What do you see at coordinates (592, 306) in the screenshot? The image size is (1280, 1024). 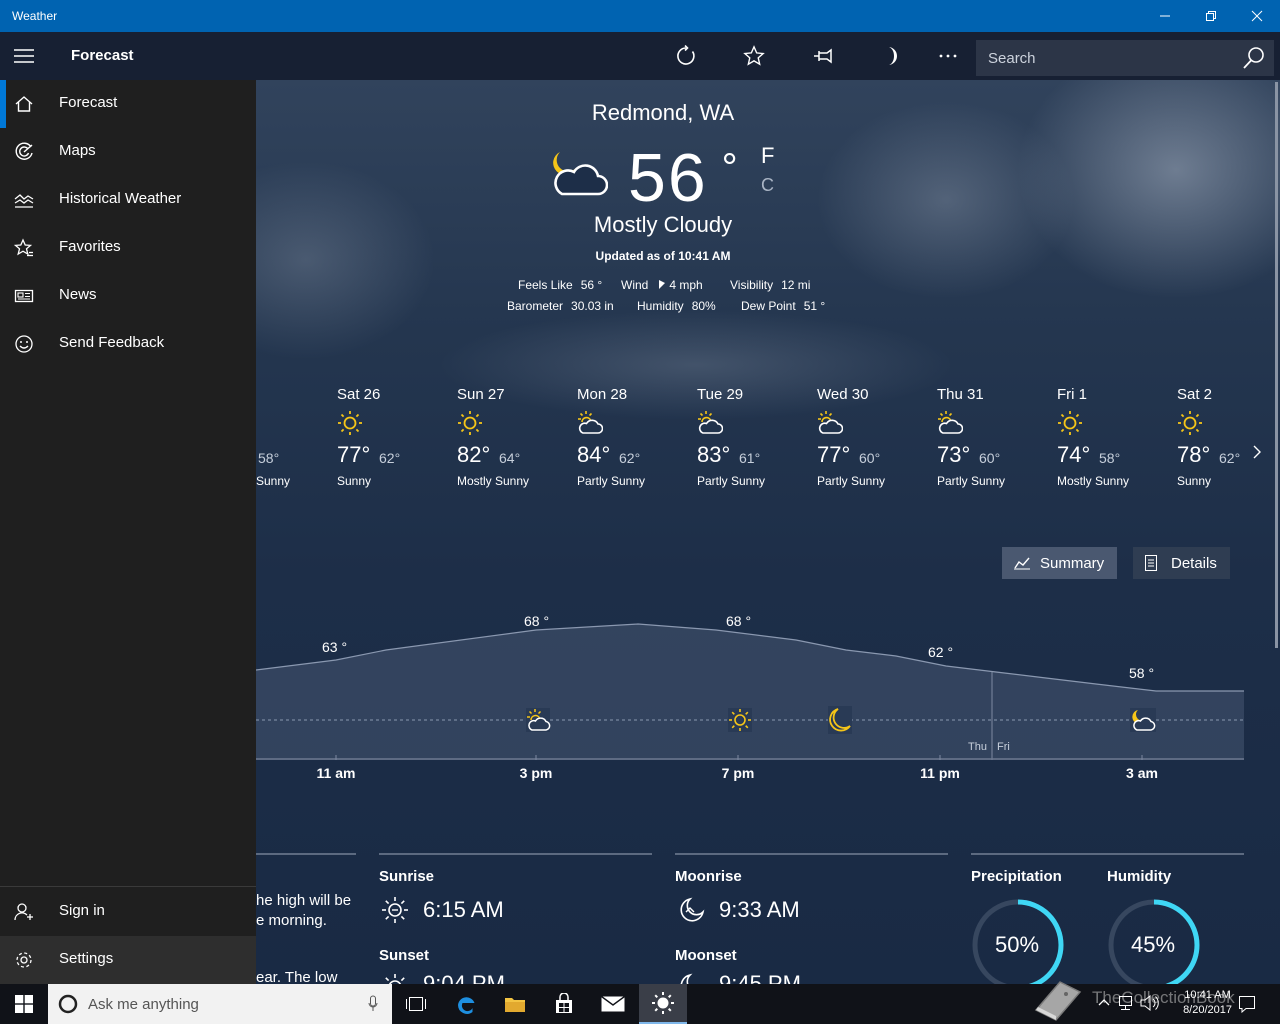 I see `barometer-value: 30.03 in` at bounding box center [592, 306].